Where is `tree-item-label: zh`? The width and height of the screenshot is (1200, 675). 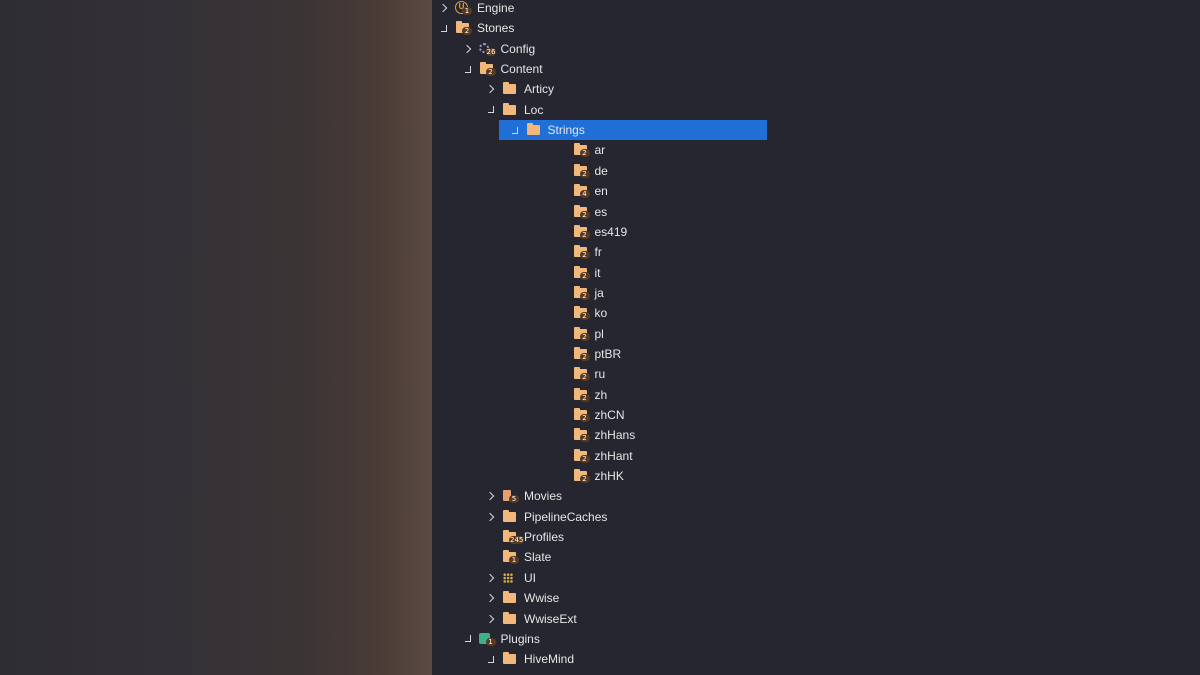 tree-item-label: zh is located at coordinates (601, 394).